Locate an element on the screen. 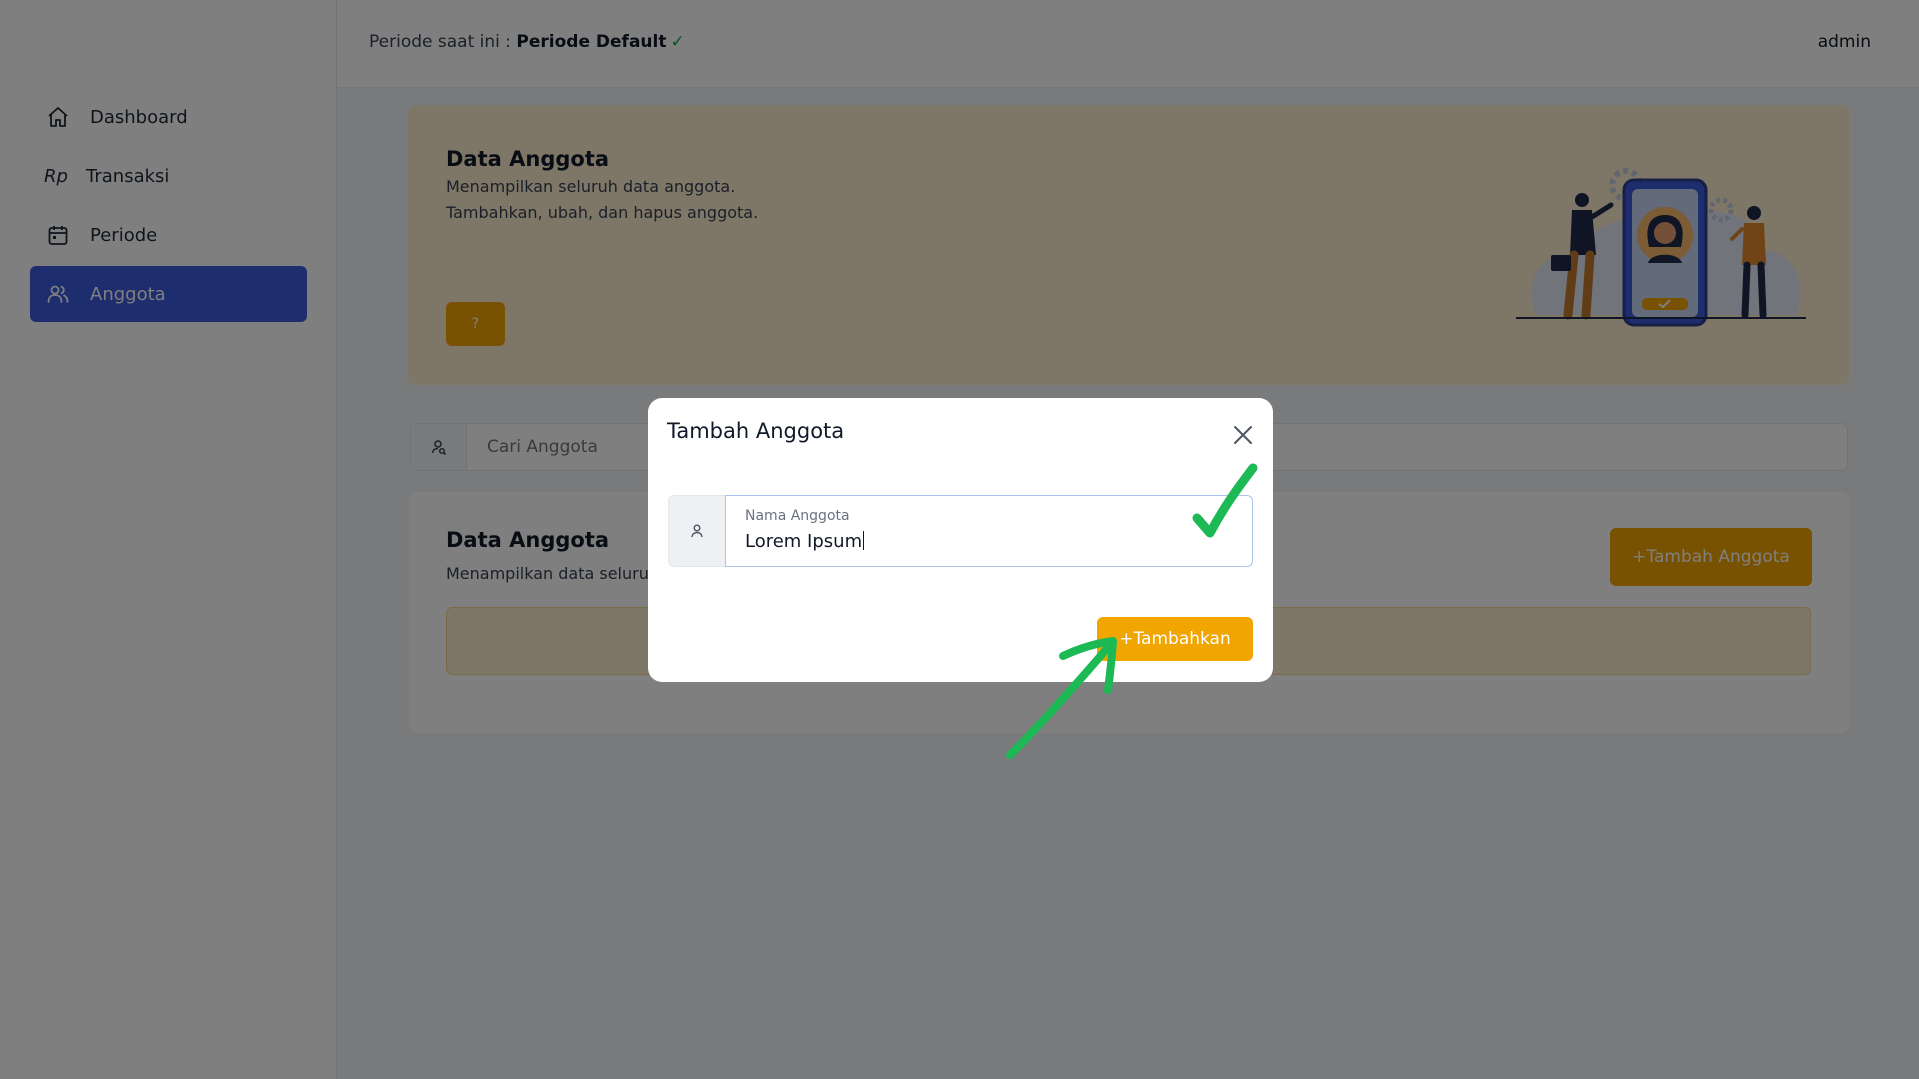 Image resolution: width=1919 pixels, height=1079 pixels. member-name-input: Nama Anggota Lorem Ipsum is located at coordinates (989, 531).